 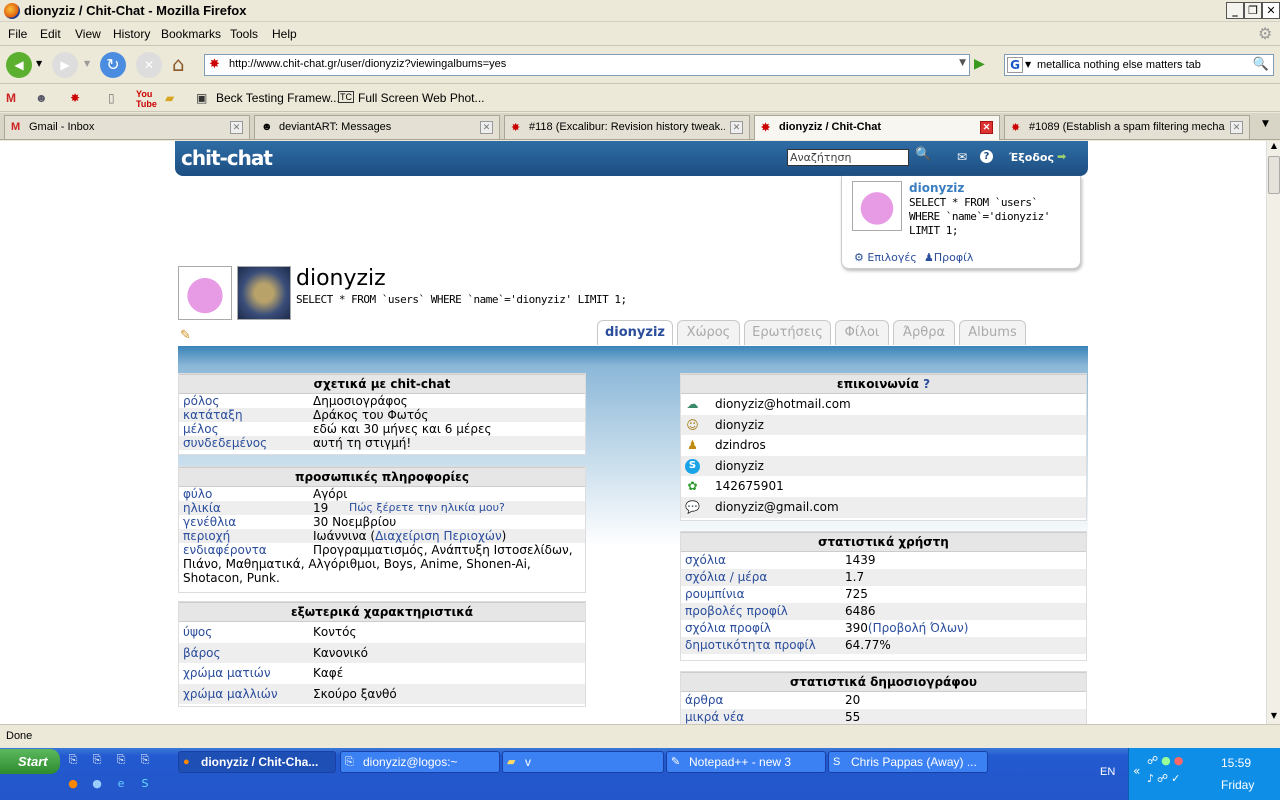 What do you see at coordinates (918, 628) in the screenshot?
I see `view-all-link: (Προβολή Όλων)` at bounding box center [918, 628].